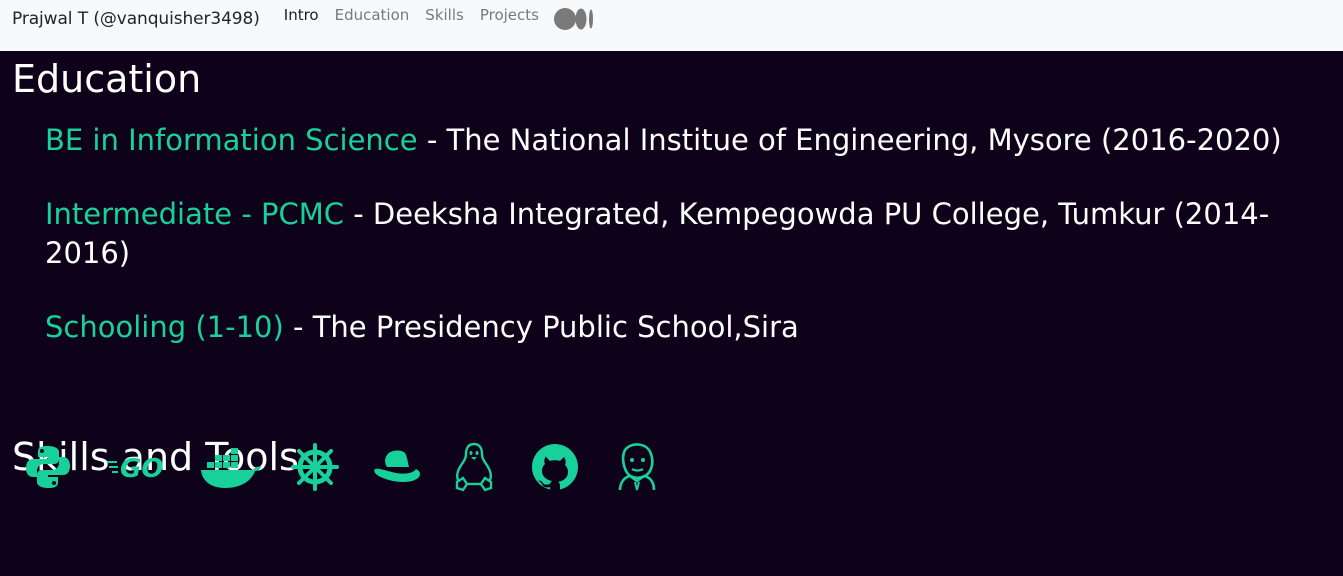  What do you see at coordinates (107, 79) in the screenshot?
I see `education-title: Education` at bounding box center [107, 79].